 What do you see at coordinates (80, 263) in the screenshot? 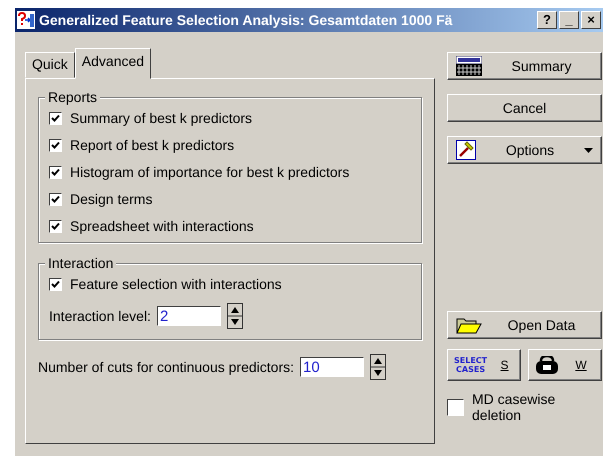
I see `group-title: Interaction` at bounding box center [80, 263].